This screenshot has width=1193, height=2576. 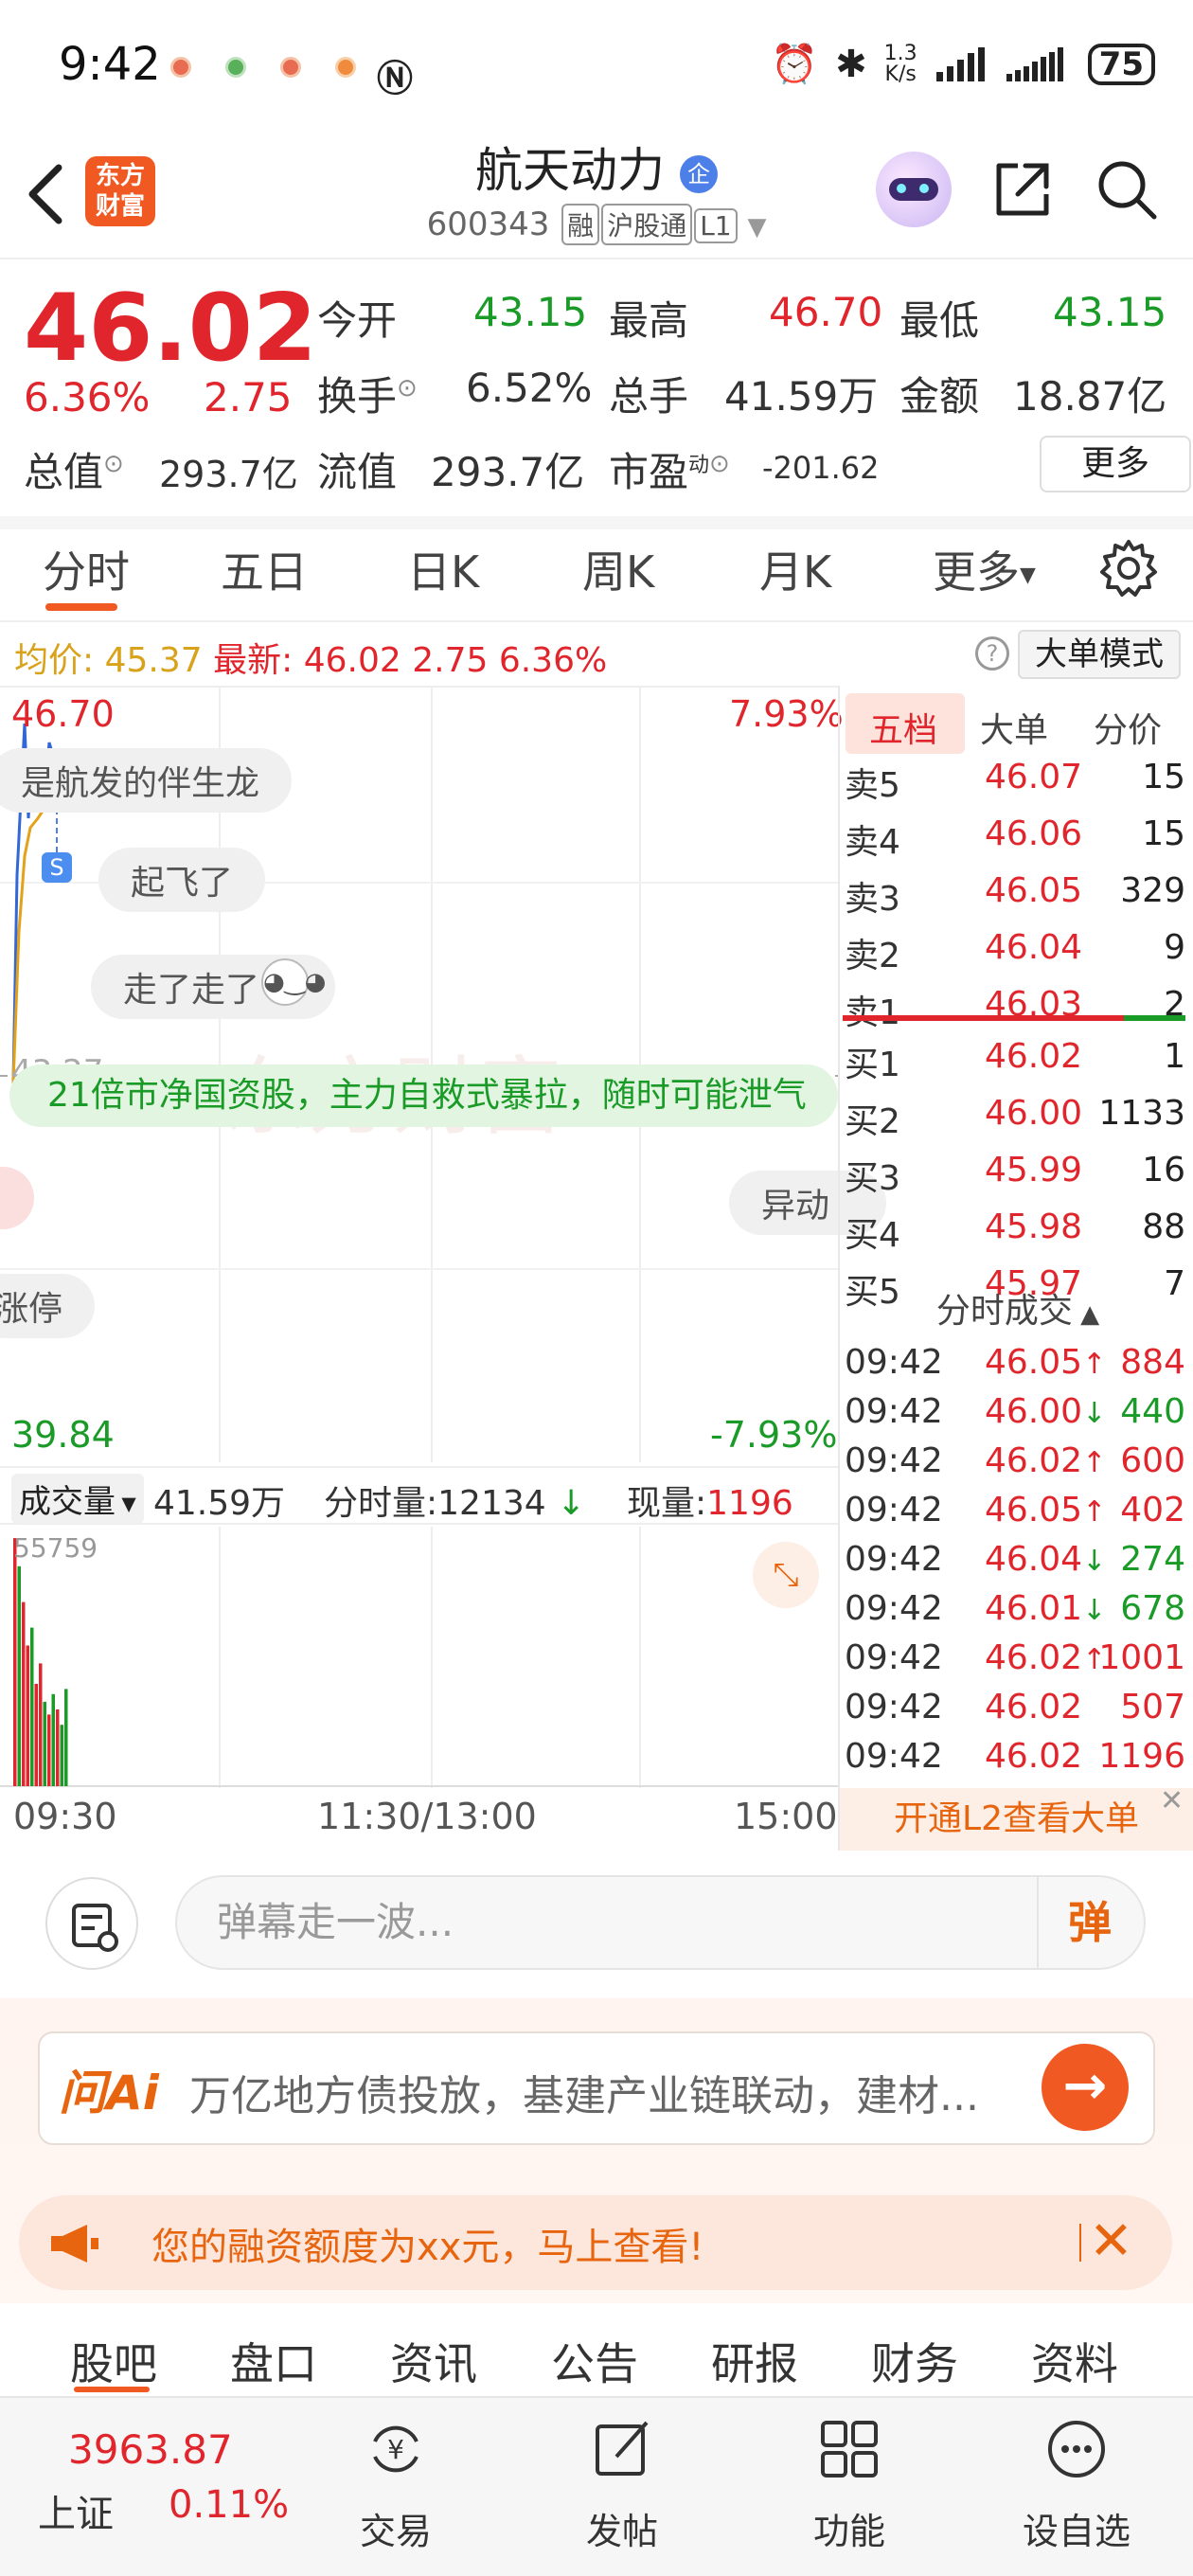 I want to click on nav-watchlist: 设自选, so click(x=1077, y=2484).